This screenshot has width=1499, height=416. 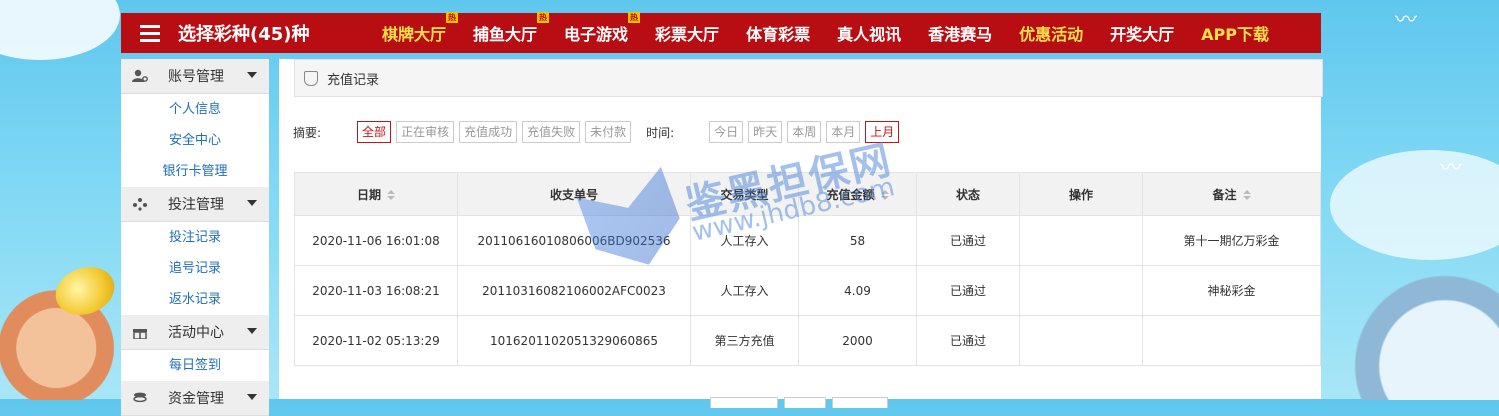 I want to click on cell-type: 第三方充值, so click(x=744, y=340).